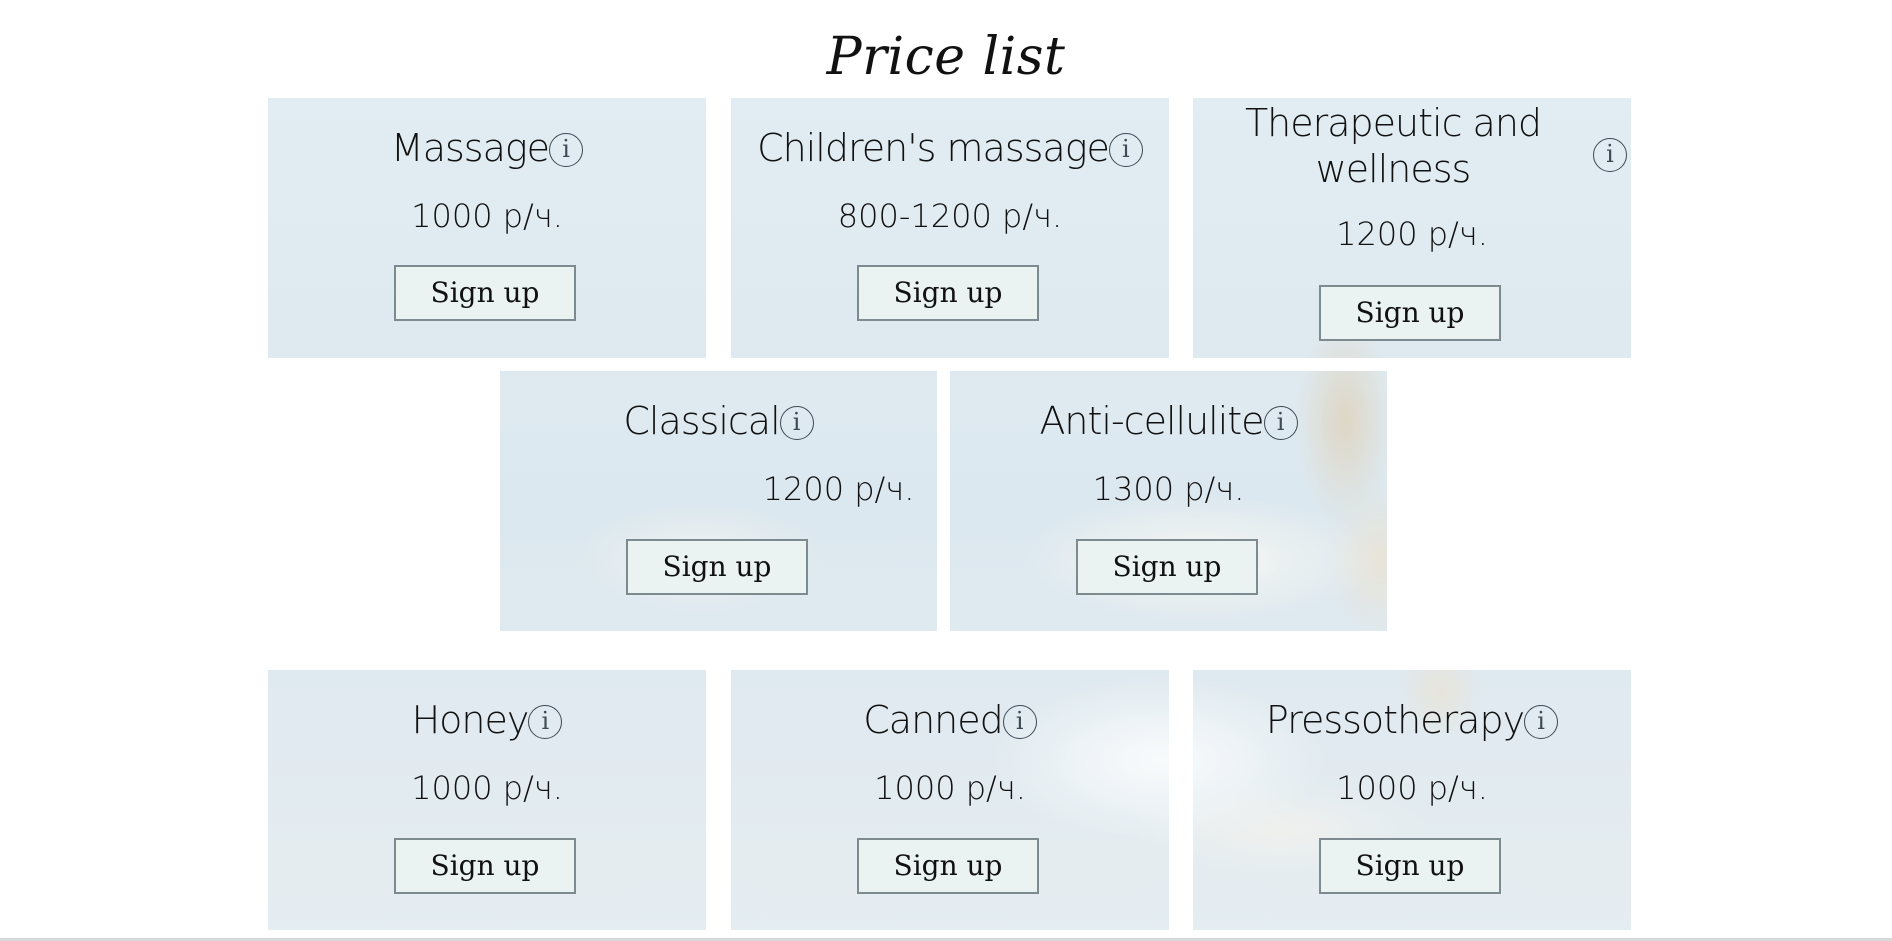  What do you see at coordinates (470, 720) in the screenshot?
I see `service-title-text: Honey` at bounding box center [470, 720].